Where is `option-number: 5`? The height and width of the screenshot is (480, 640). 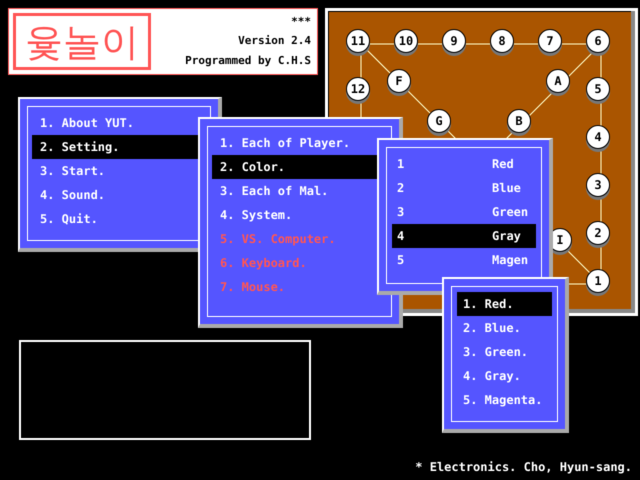
option-number: 5 is located at coordinates (401, 260).